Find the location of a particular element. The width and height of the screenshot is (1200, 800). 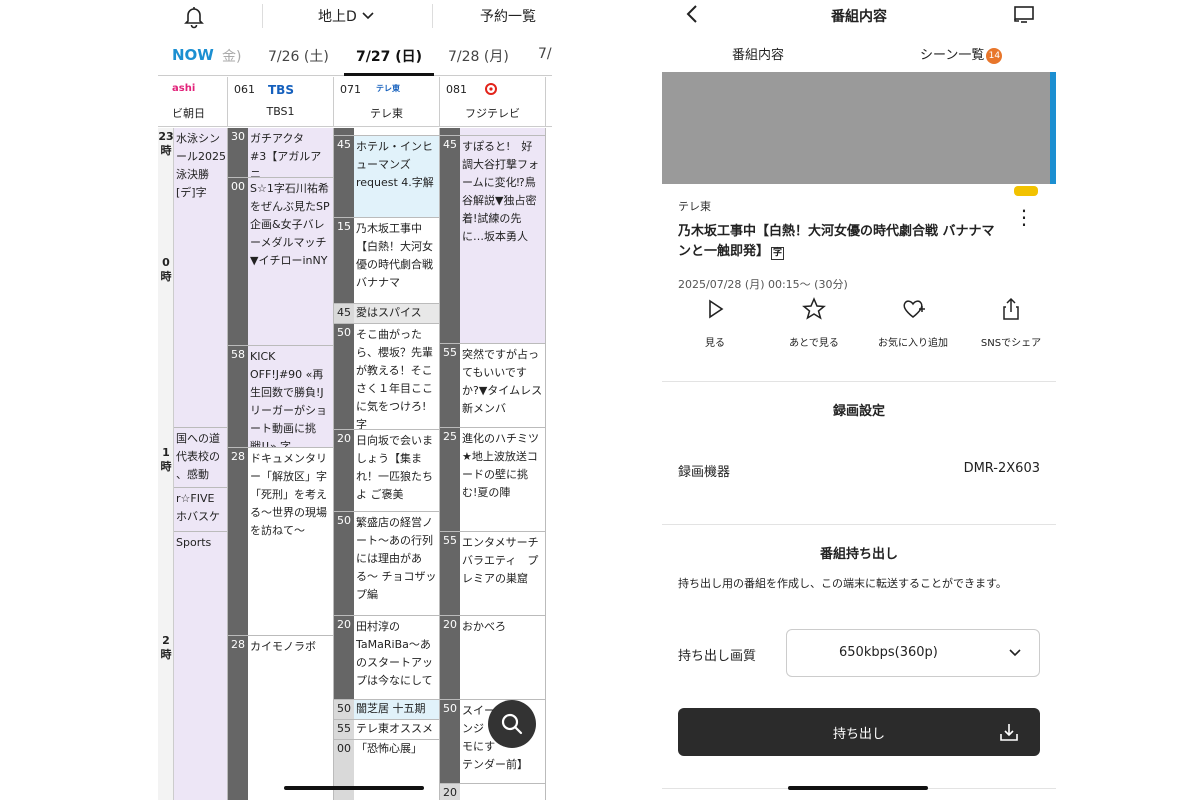

program-cell: 50 闇芝居 十五期 is located at coordinates (386, 710).